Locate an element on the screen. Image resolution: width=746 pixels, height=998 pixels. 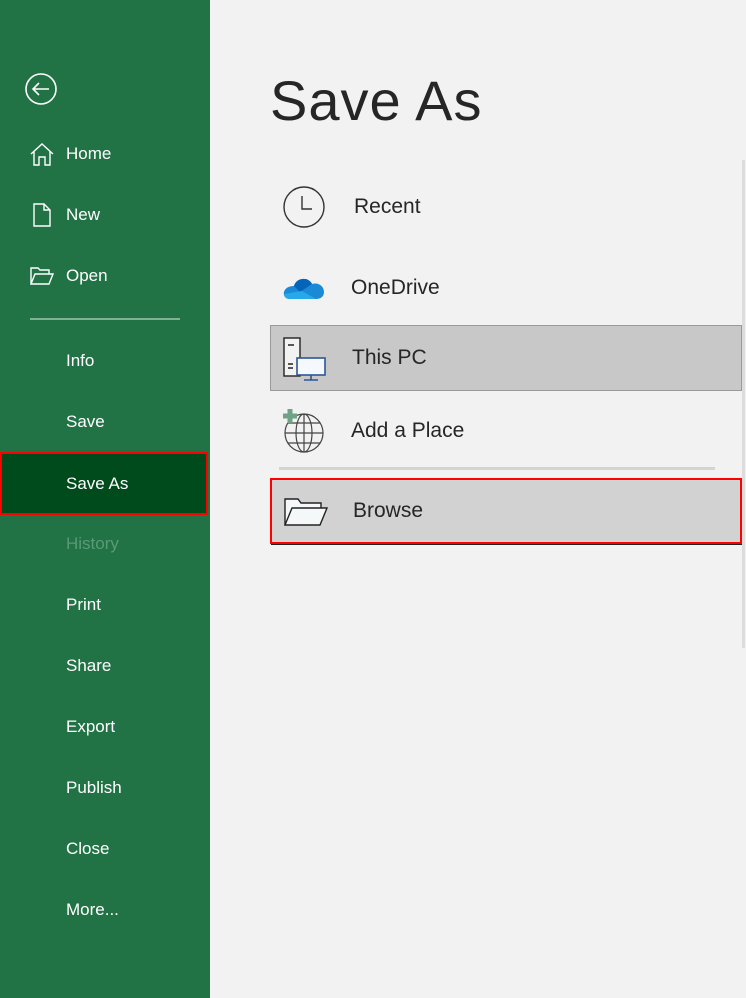
nav-new: New is located at coordinates (105, 214).